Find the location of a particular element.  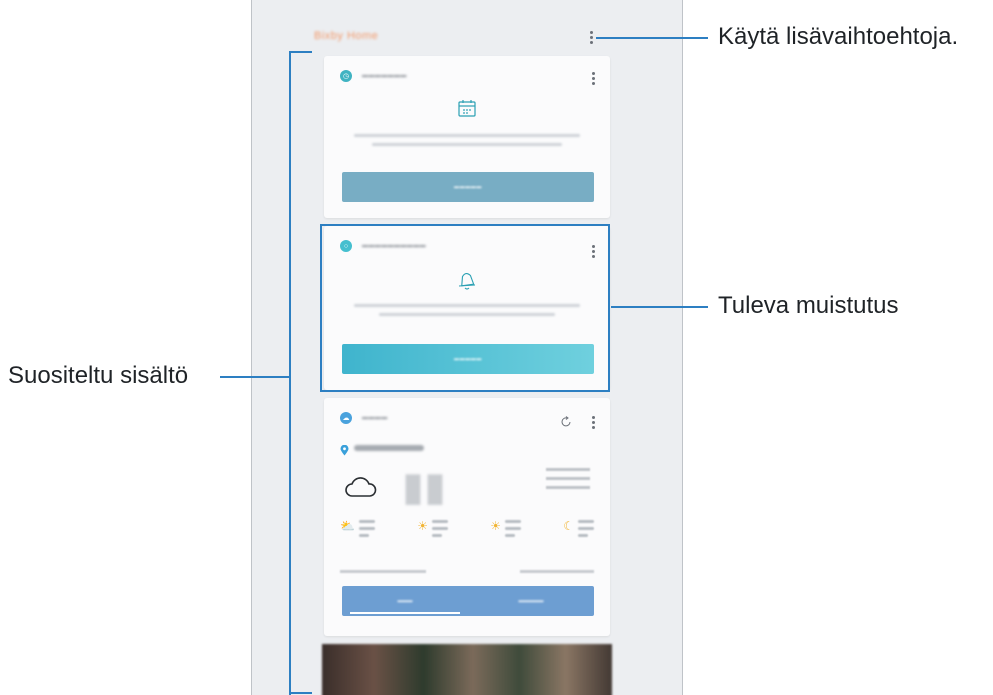

schedule-card-header: ◷ ▬▬▬▬▬▬▬ is located at coordinates (373, 76).